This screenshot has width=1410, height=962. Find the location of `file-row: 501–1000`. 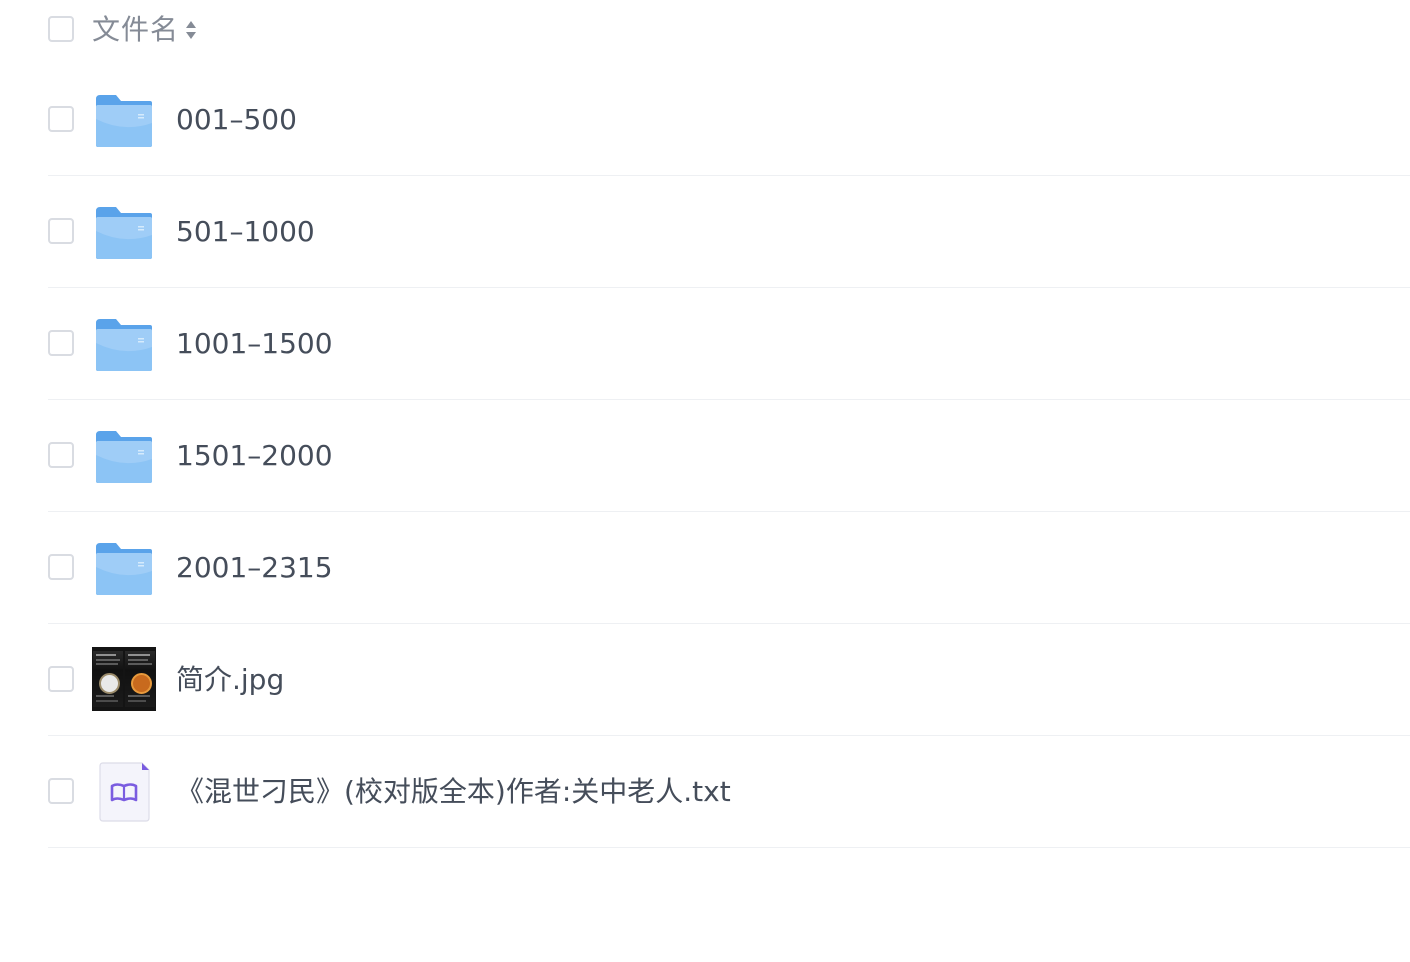

file-row: 501–1000 is located at coordinates (705, 232).